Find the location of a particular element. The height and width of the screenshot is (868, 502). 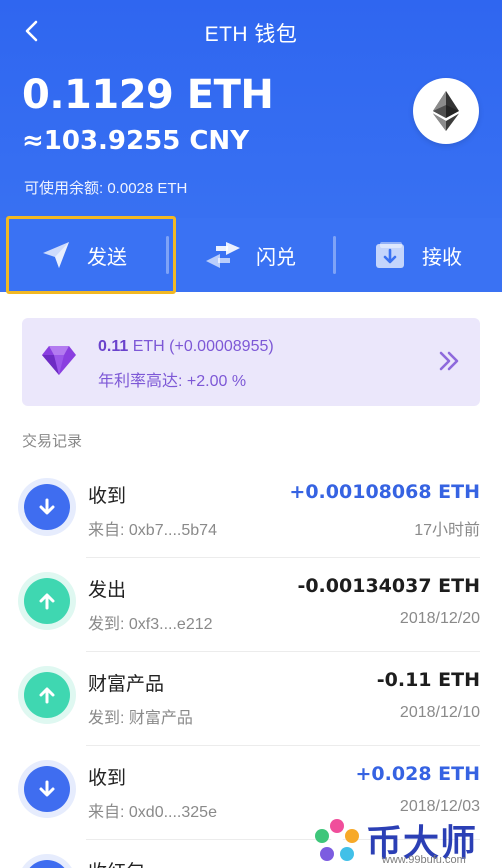

transaction-type: 财富产品 is located at coordinates (126, 684).